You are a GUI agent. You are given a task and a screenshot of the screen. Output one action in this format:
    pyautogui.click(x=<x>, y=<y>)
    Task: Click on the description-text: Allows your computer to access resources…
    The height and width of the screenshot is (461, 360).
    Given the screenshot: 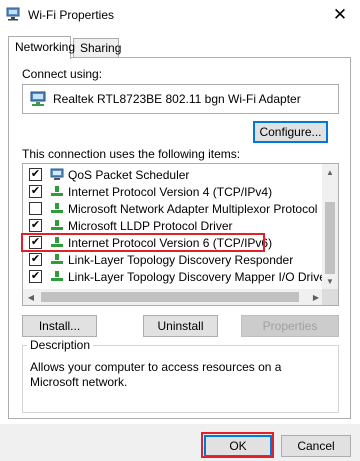 What is the action you would take?
    pyautogui.click(x=156, y=374)
    